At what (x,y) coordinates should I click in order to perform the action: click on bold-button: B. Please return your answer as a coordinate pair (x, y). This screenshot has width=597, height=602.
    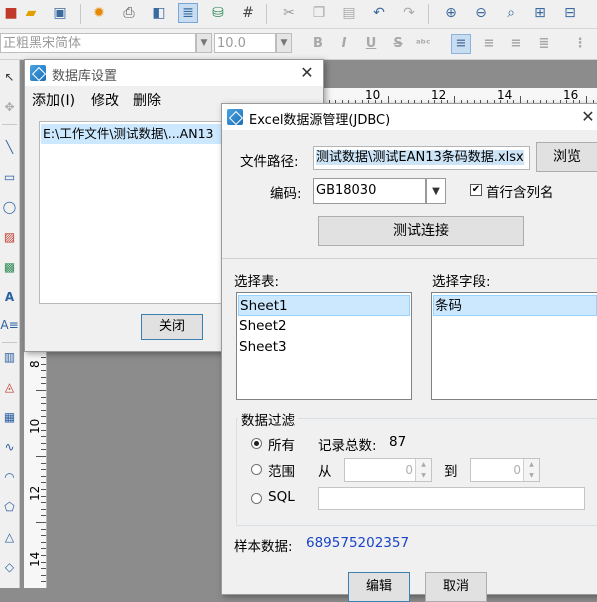
    Looking at the image, I should click on (318, 44).